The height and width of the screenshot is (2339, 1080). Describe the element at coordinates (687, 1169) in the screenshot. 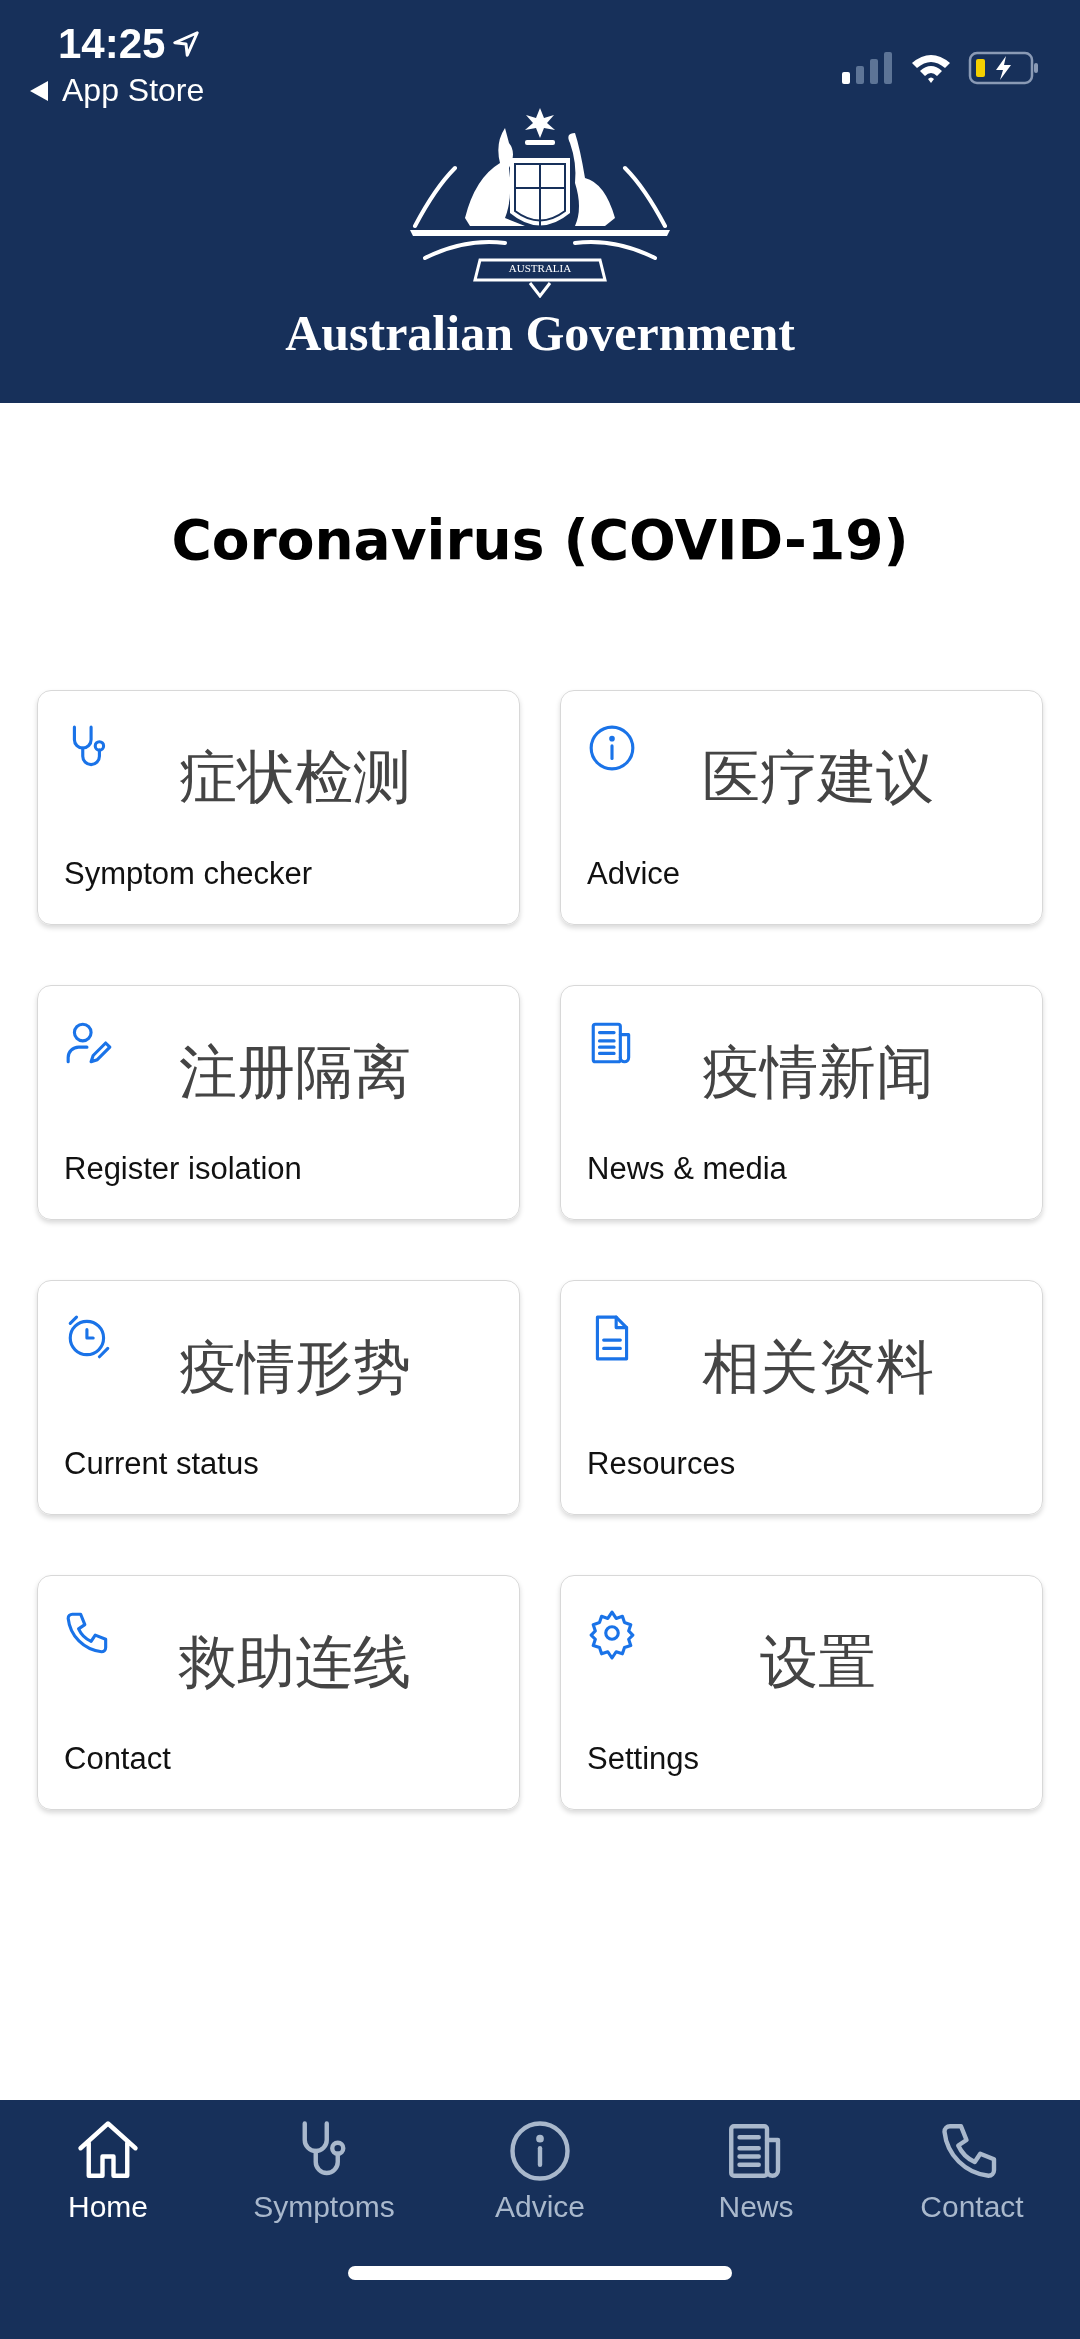

I see `card-label: News & media` at that location.